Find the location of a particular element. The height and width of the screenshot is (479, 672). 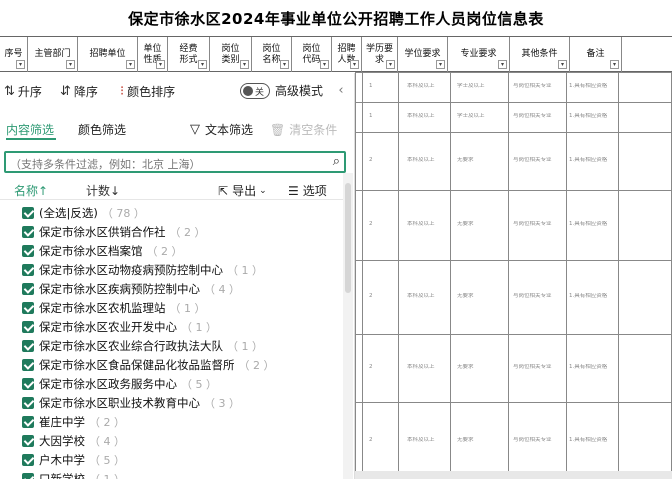

column-header: 主管部门 ▾ is located at coordinates (53, 54).